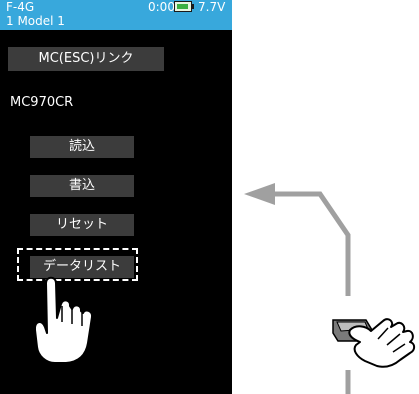 This screenshot has width=419, height=394. Describe the element at coordinates (374, 343) in the screenshot. I see `hand-press-key-icon` at that location.